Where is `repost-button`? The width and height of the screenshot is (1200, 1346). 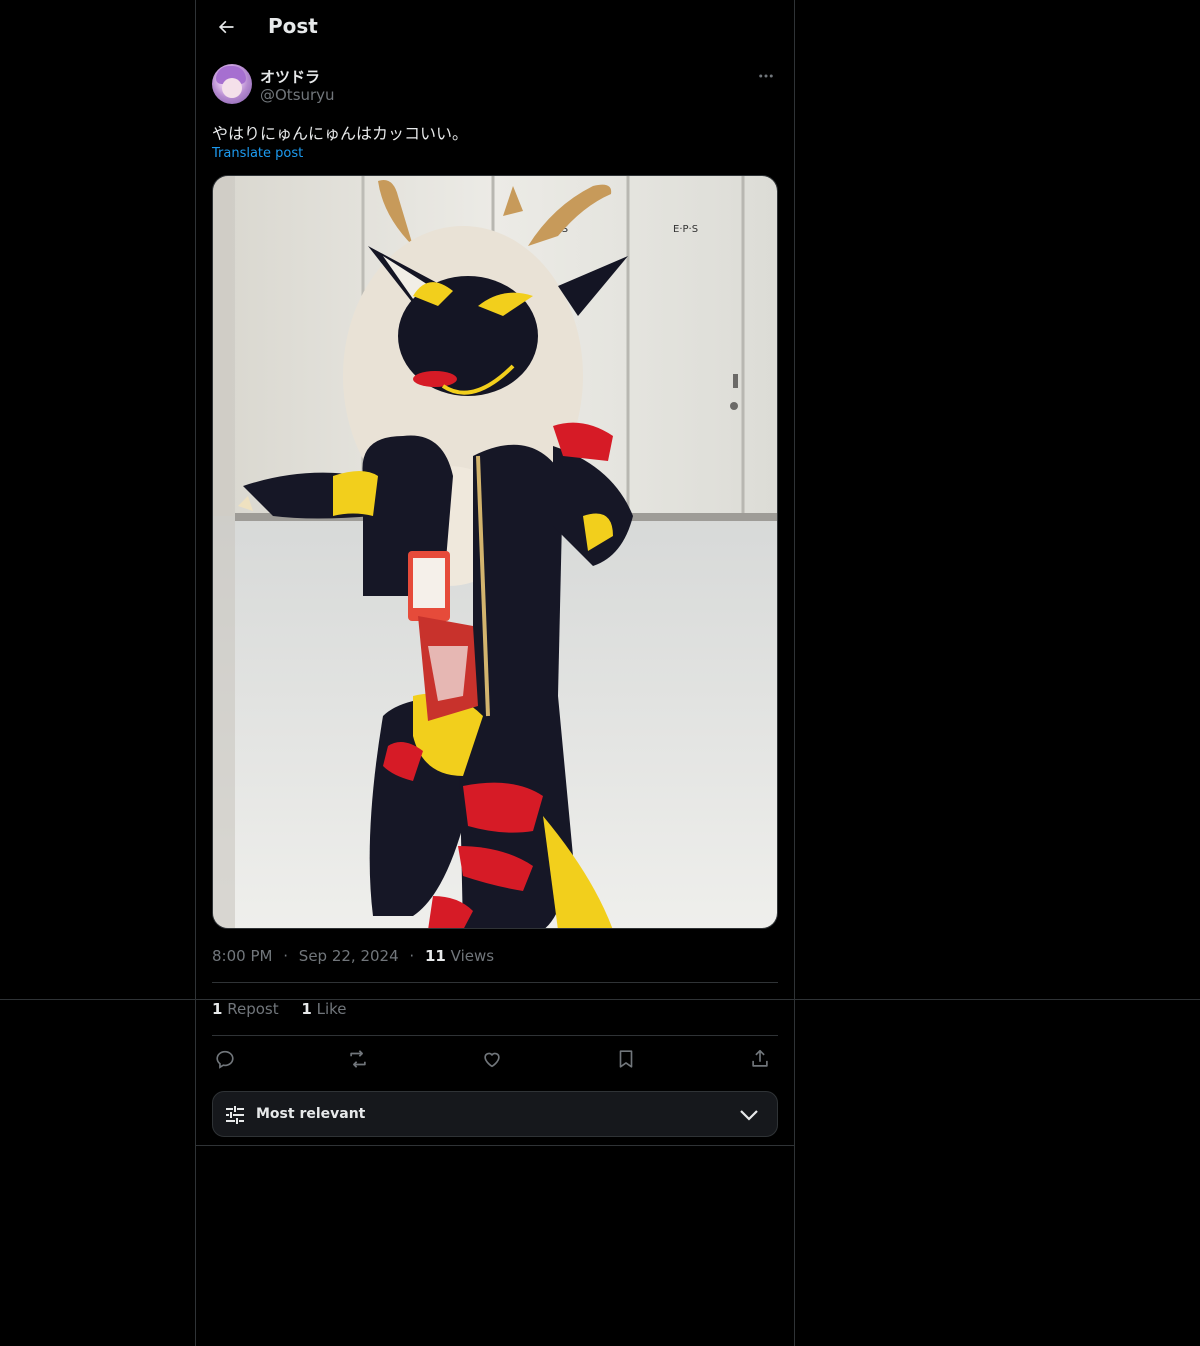
repost-button is located at coordinates (358, 1059).